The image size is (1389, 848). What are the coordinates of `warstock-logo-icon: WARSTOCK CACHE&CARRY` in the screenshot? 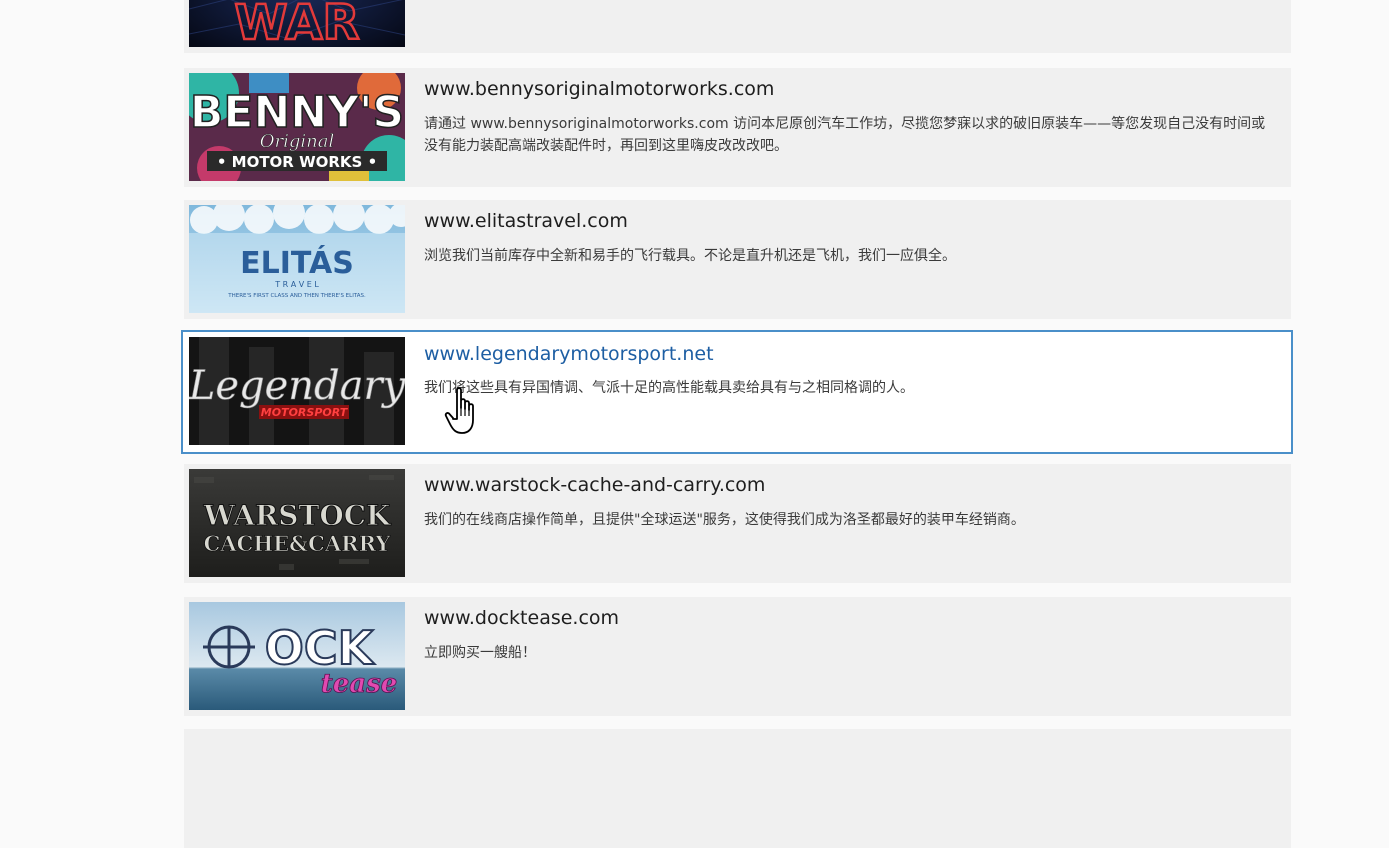 It's located at (297, 523).